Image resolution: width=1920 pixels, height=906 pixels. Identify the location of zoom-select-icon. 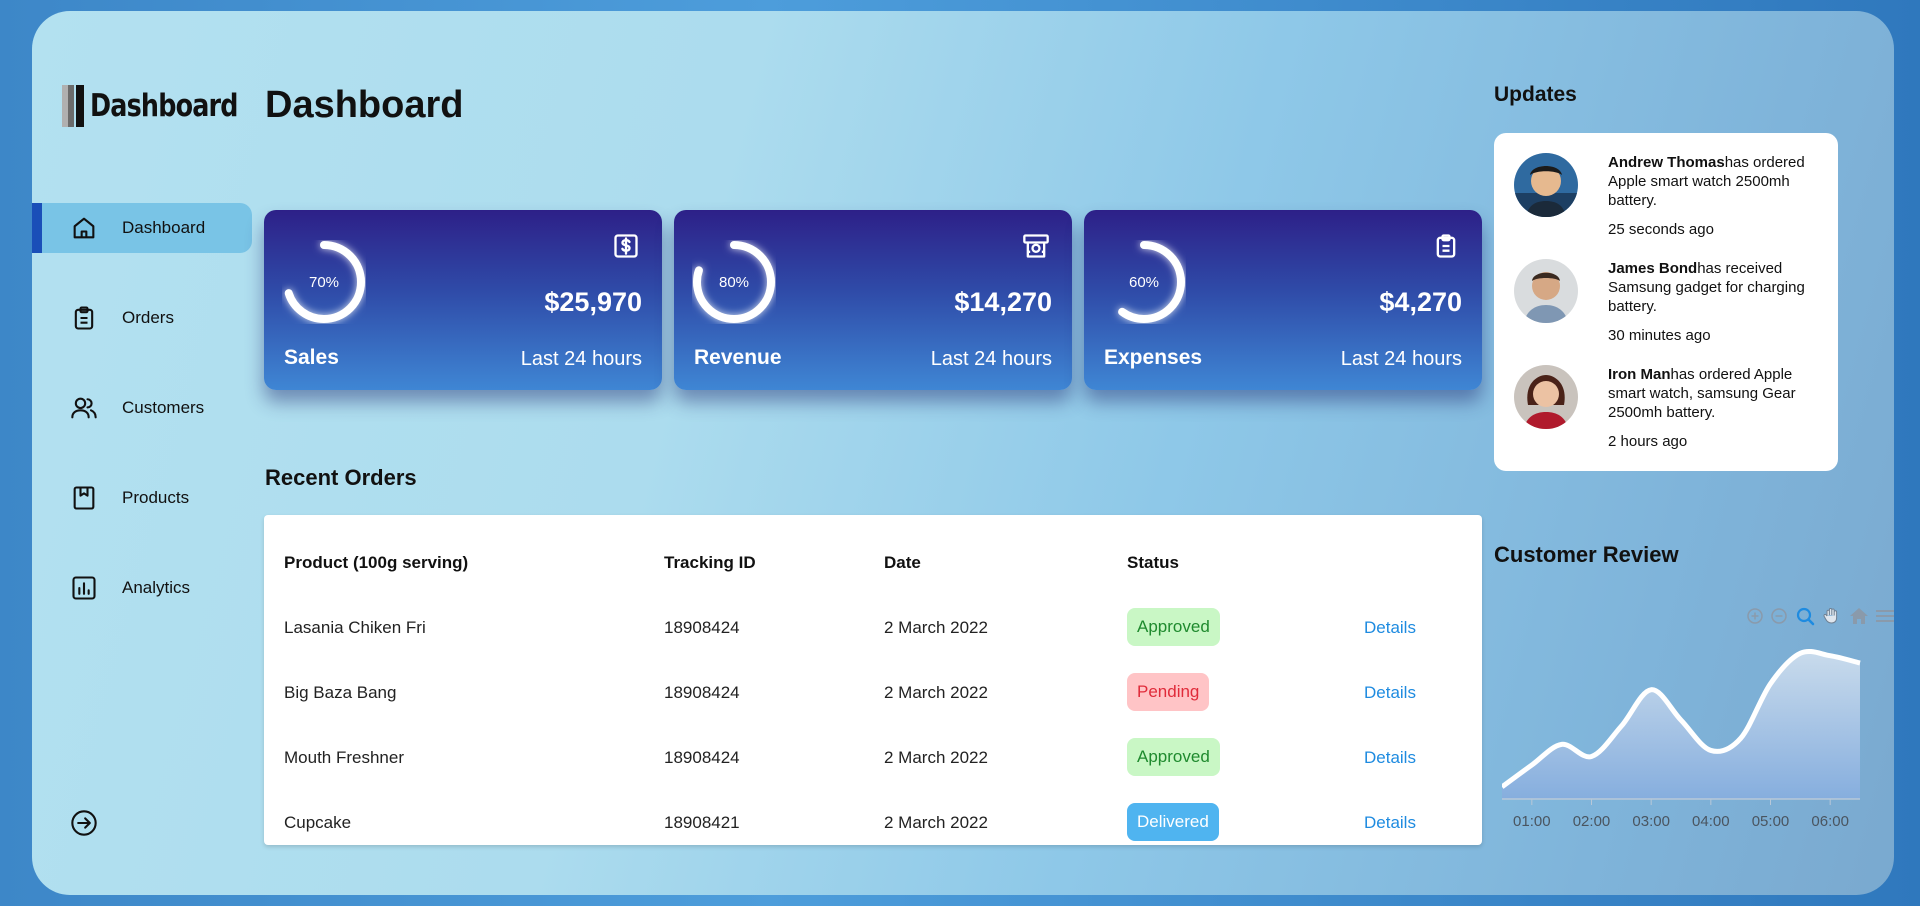
(1805, 616).